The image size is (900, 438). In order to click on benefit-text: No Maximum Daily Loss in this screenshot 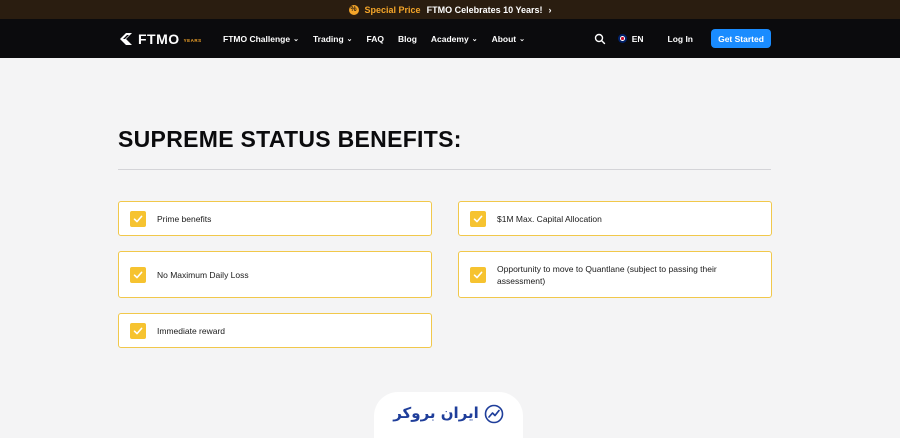, I will do `click(203, 274)`.